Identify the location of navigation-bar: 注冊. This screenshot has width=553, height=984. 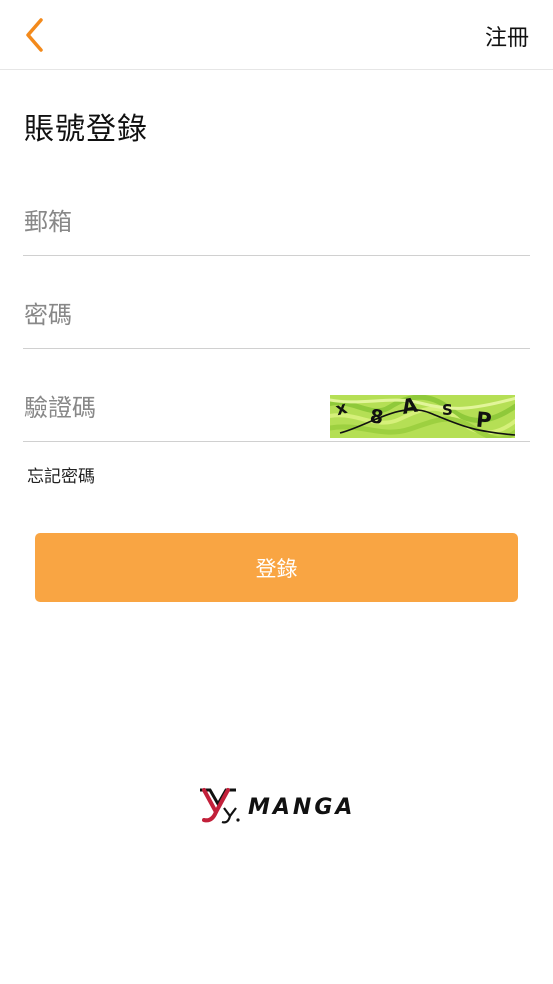
(276, 35).